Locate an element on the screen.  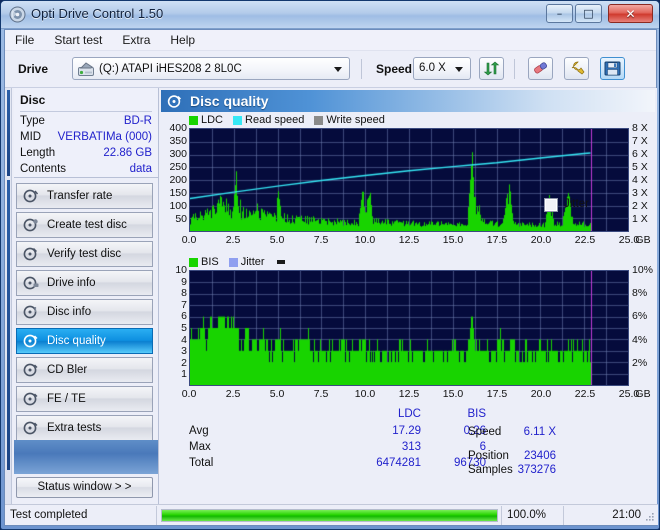
y-tick-right: 4% is located at coordinates (640, 339).